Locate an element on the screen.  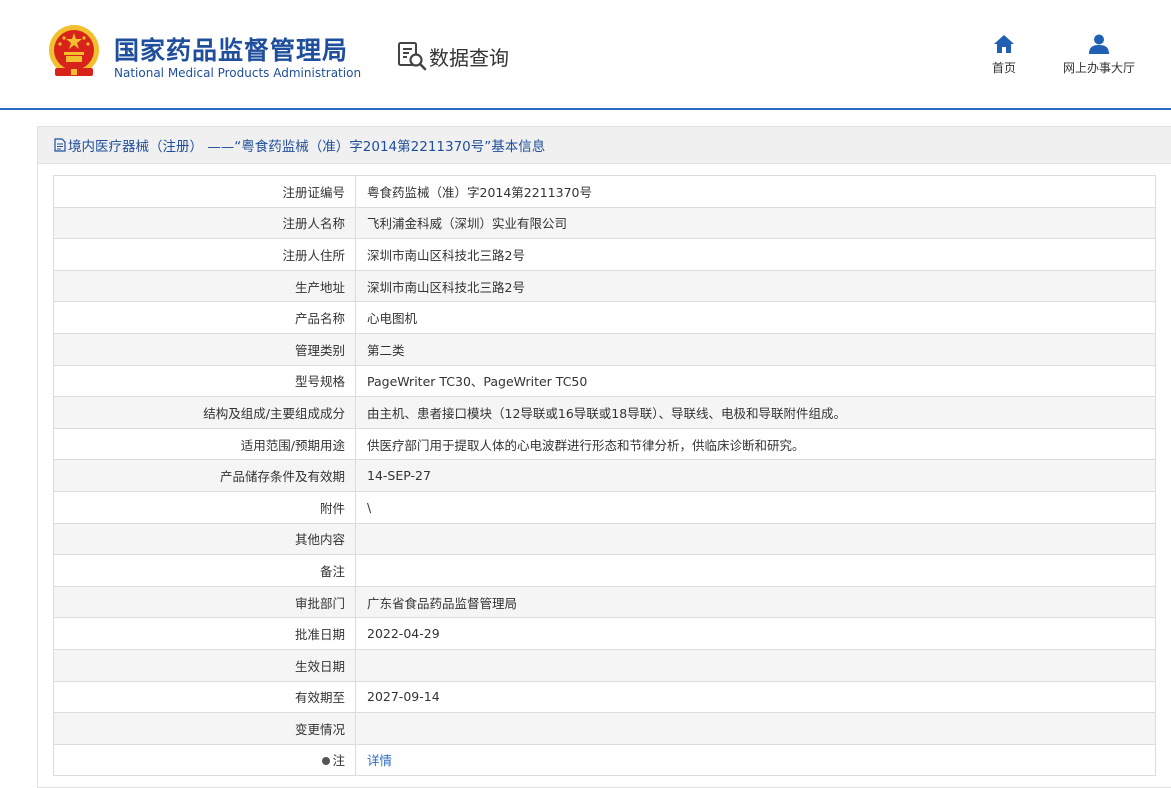
field-value: 2022-04-29 is located at coordinates (755, 633).